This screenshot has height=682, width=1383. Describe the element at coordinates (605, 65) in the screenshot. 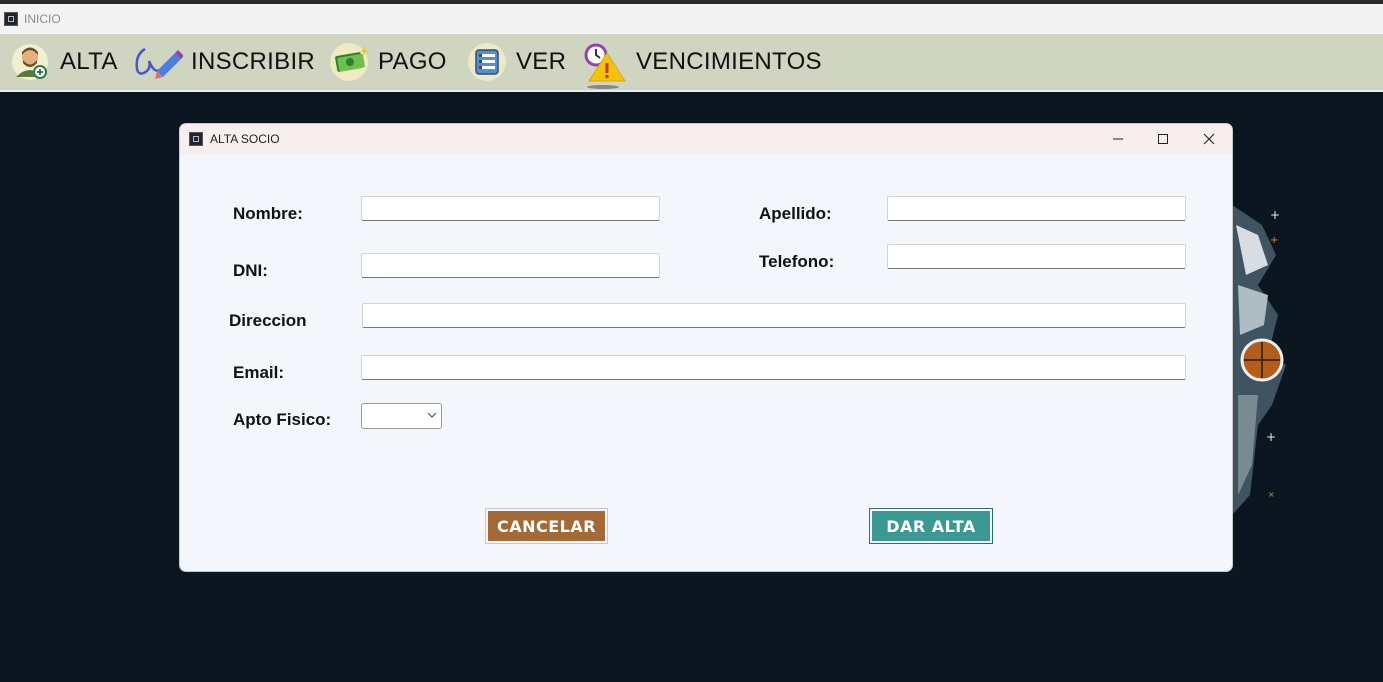

I see `warning-clock-icon` at that location.